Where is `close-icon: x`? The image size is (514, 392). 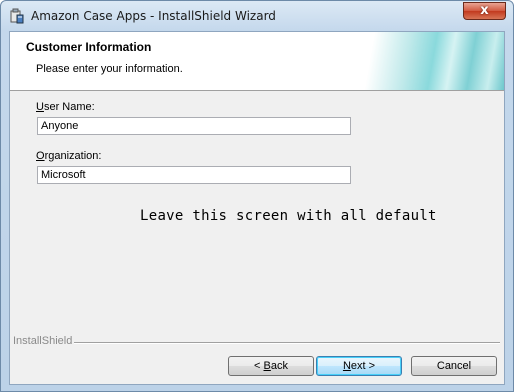 close-icon: x is located at coordinates (484, 10).